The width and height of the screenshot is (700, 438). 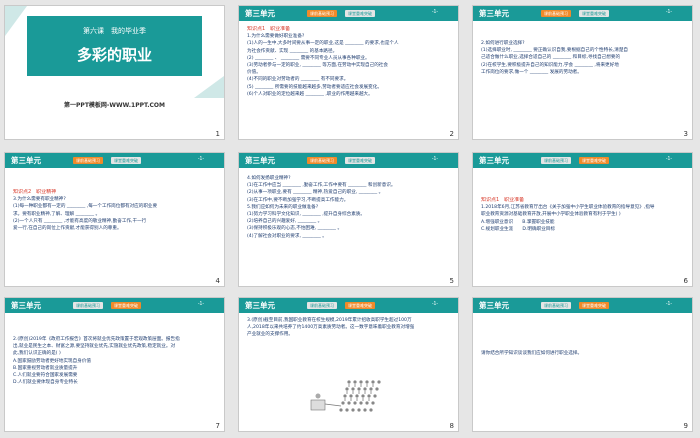 What do you see at coordinates (295, 229) in the screenshot?
I see `text-line: (3)保持积极乐观的心态,不怕困难, ________ 。` at bounding box center [295, 229].